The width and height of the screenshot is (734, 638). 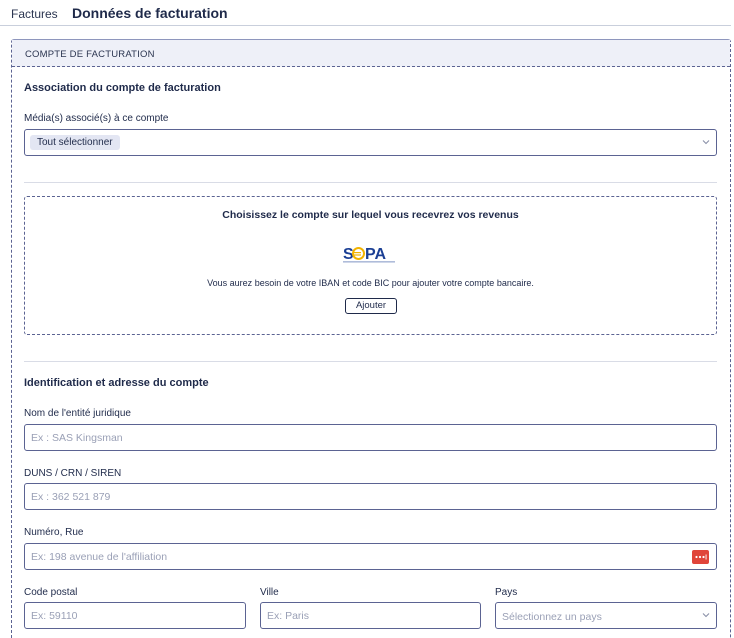 I want to click on tab-donnees-facturation: Données de facturation, so click(x=150, y=13).